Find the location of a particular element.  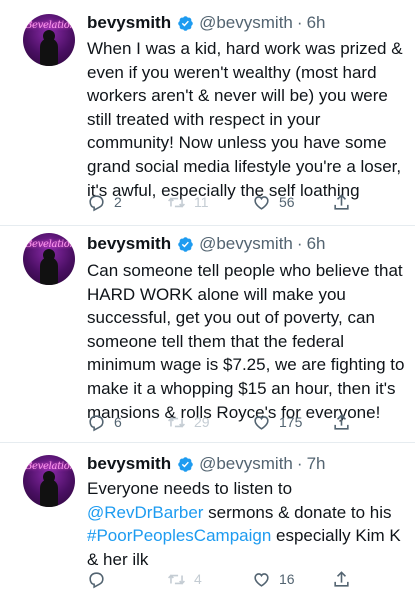

tweet-actions: 4 16 is located at coordinates (237, 579).